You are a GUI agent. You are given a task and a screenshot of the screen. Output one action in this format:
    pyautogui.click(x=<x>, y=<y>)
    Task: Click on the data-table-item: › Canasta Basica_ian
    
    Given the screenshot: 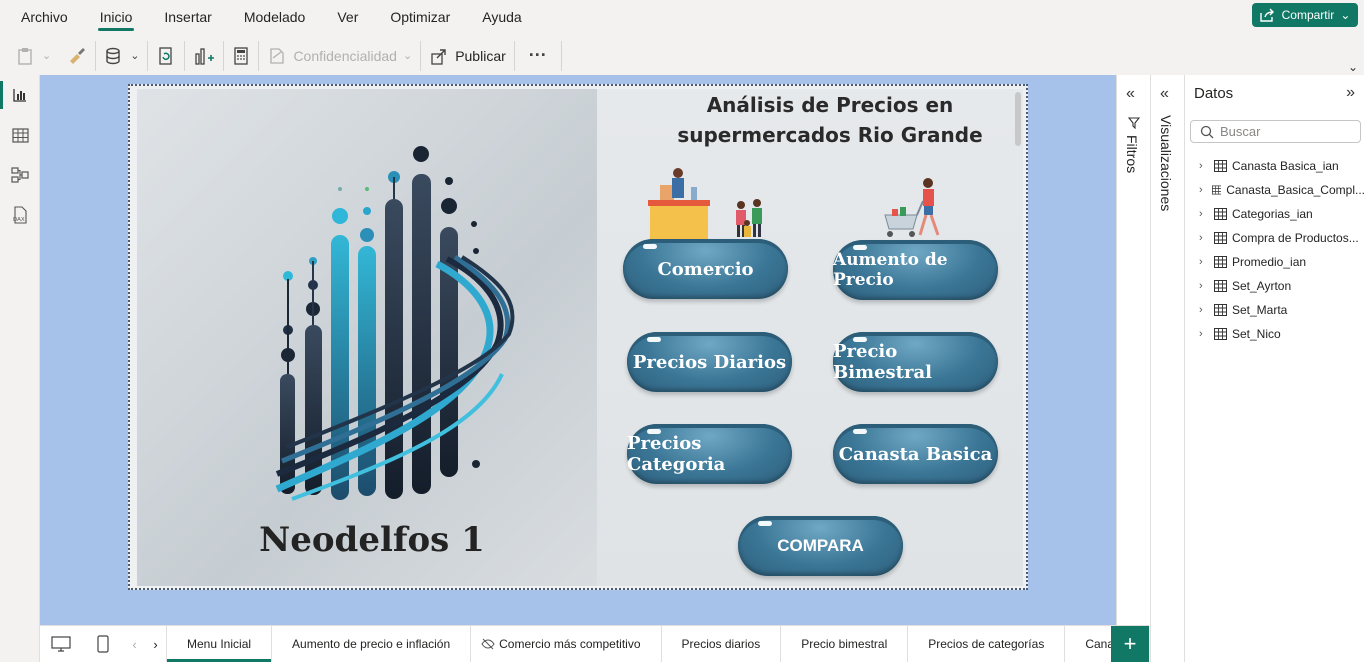 What is the action you would take?
    pyautogui.click(x=1281, y=166)
    